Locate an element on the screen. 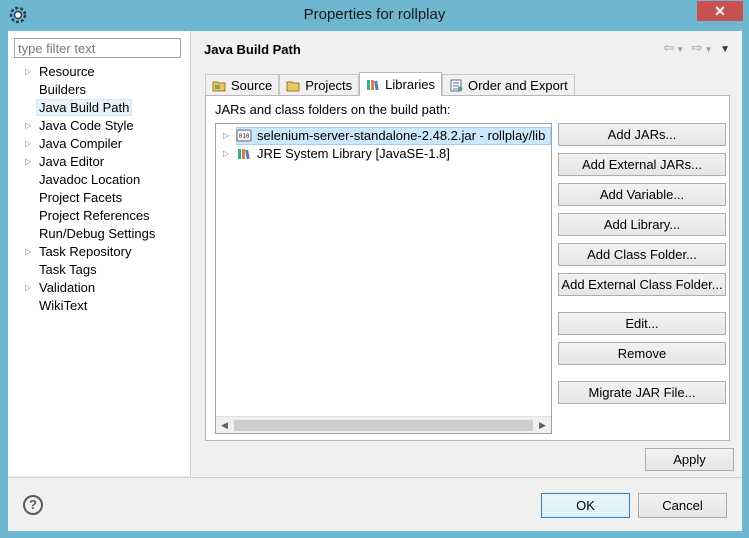  sidebar-item-java-editor: ▷ Java Editor is located at coordinates (99, 162).